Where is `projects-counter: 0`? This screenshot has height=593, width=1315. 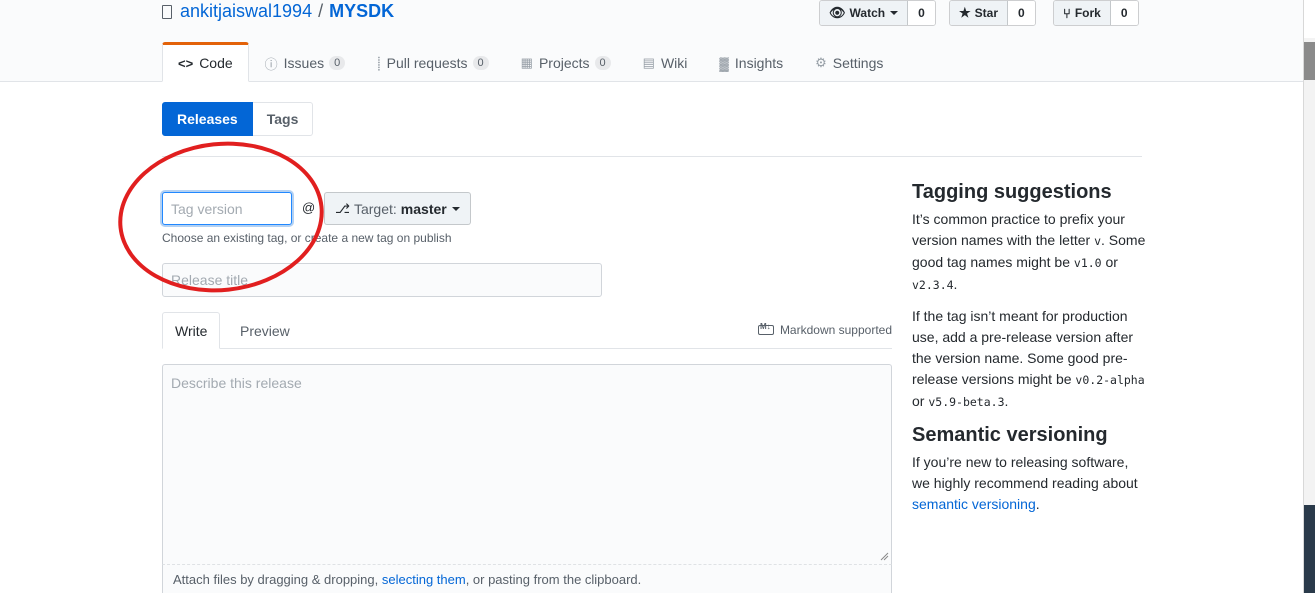 projects-counter: 0 is located at coordinates (602, 63).